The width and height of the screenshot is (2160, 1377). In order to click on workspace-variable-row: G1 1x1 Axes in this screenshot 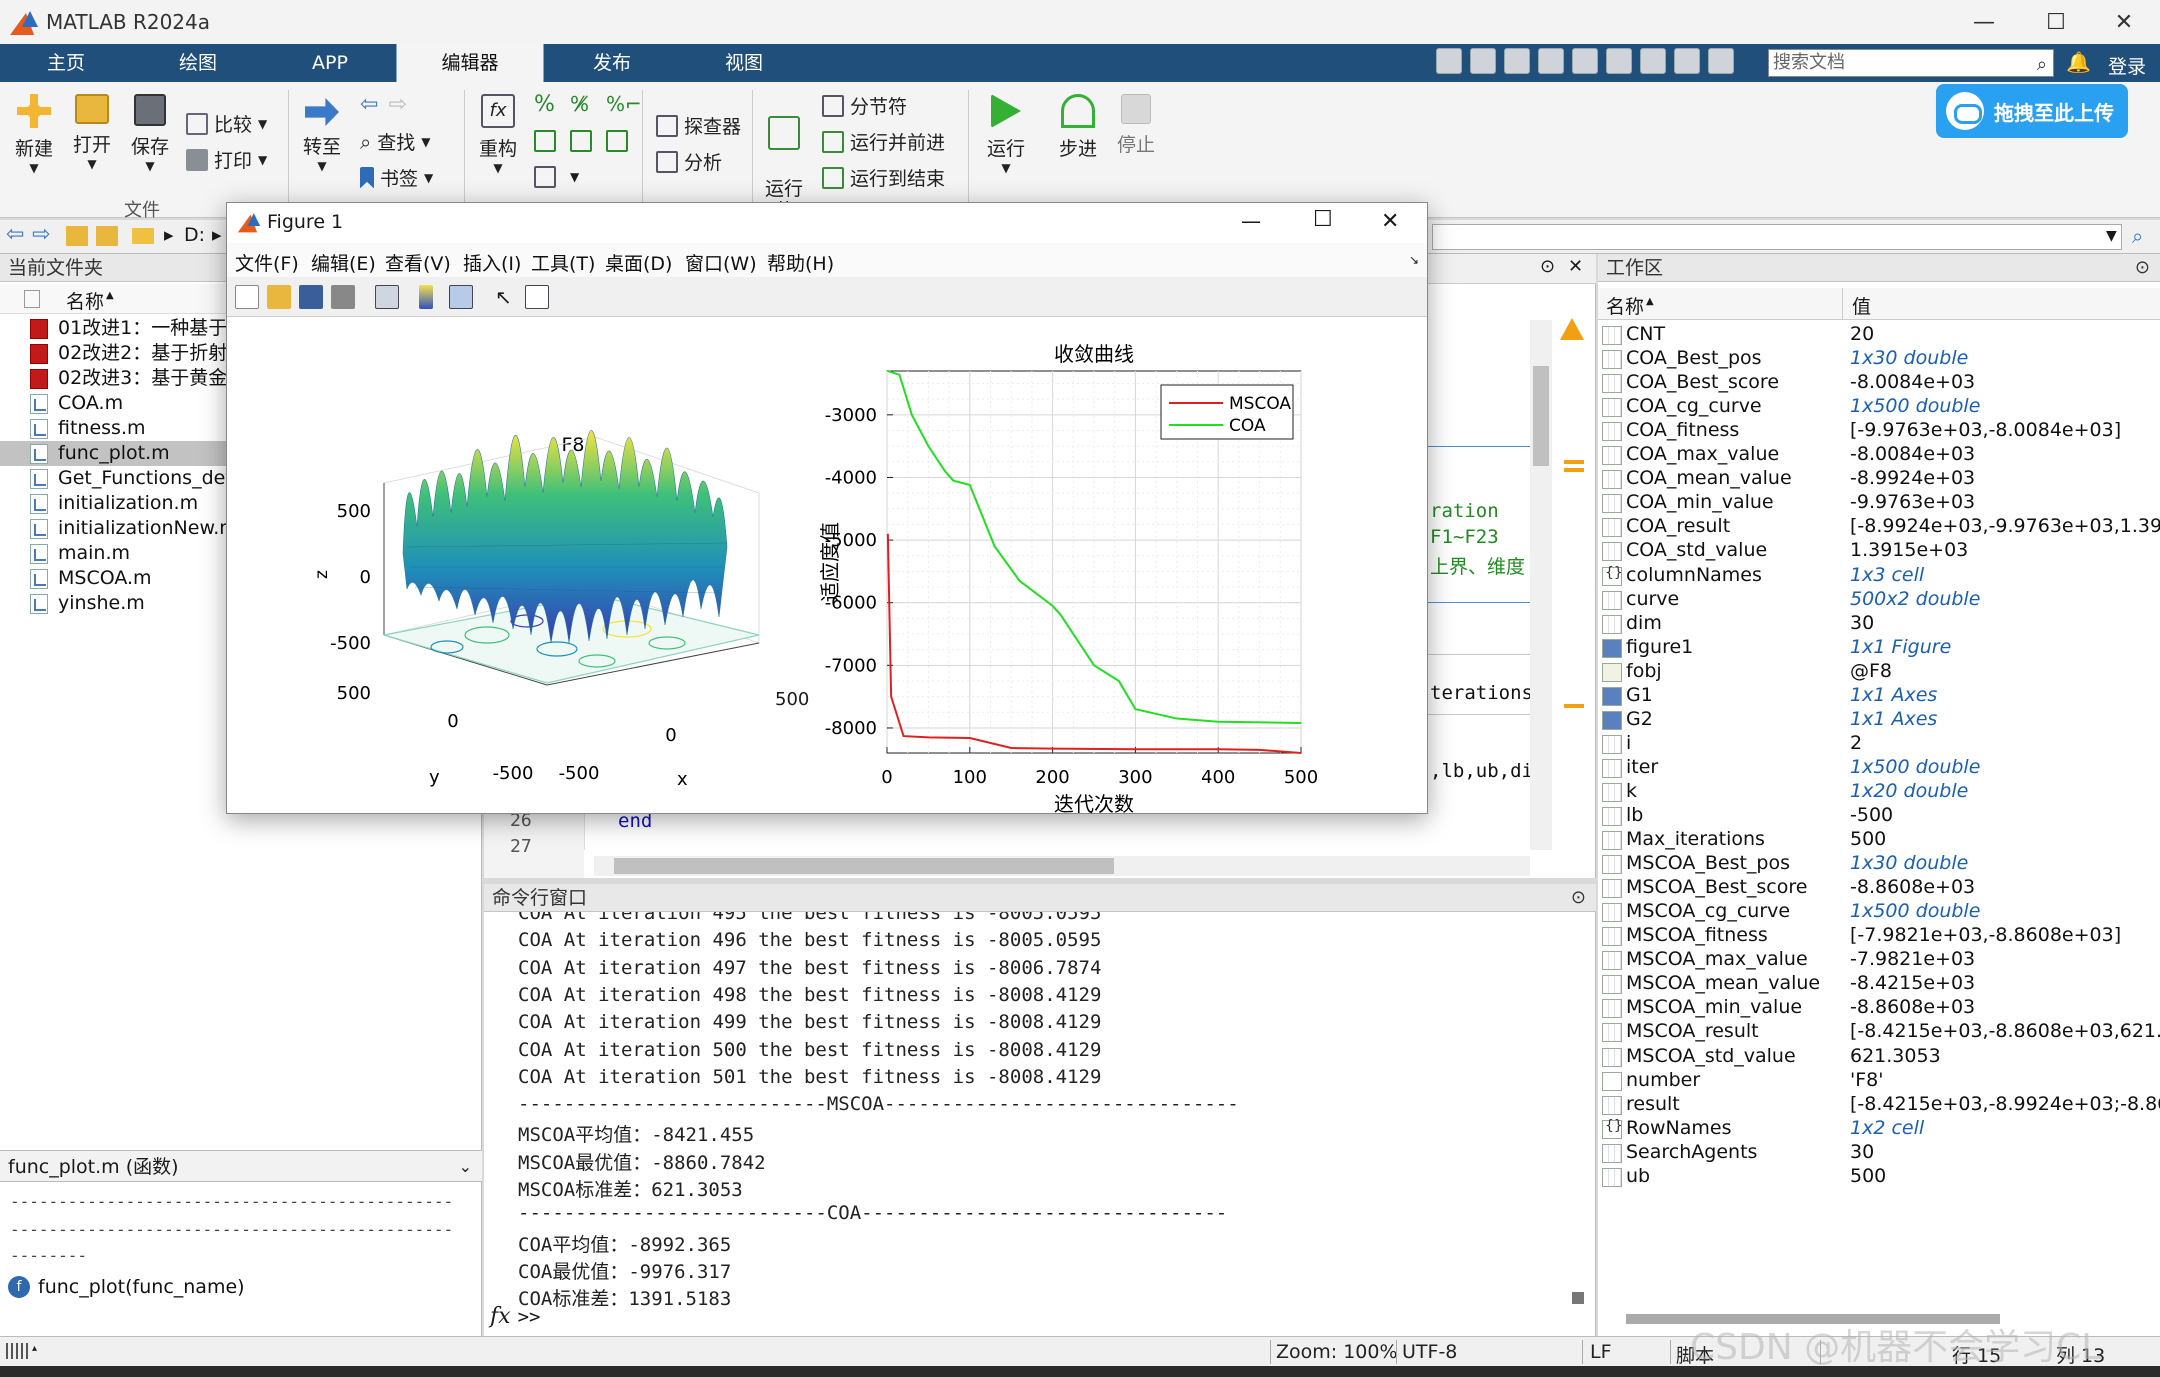, I will do `click(1879, 696)`.